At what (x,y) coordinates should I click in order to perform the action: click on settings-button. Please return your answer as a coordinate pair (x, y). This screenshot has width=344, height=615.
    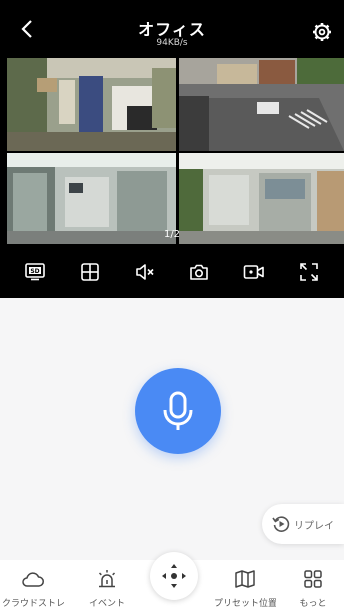
    Looking at the image, I should click on (322, 32).